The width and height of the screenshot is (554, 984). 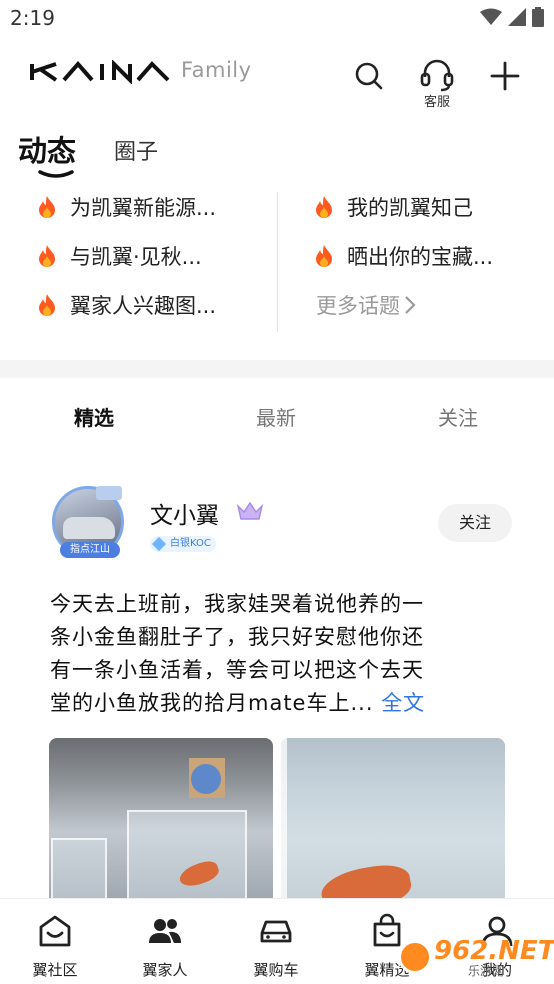 What do you see at coordinates (538, 17) in the screenshot?
I see `battery-icon` at bounding box center [538, 17].